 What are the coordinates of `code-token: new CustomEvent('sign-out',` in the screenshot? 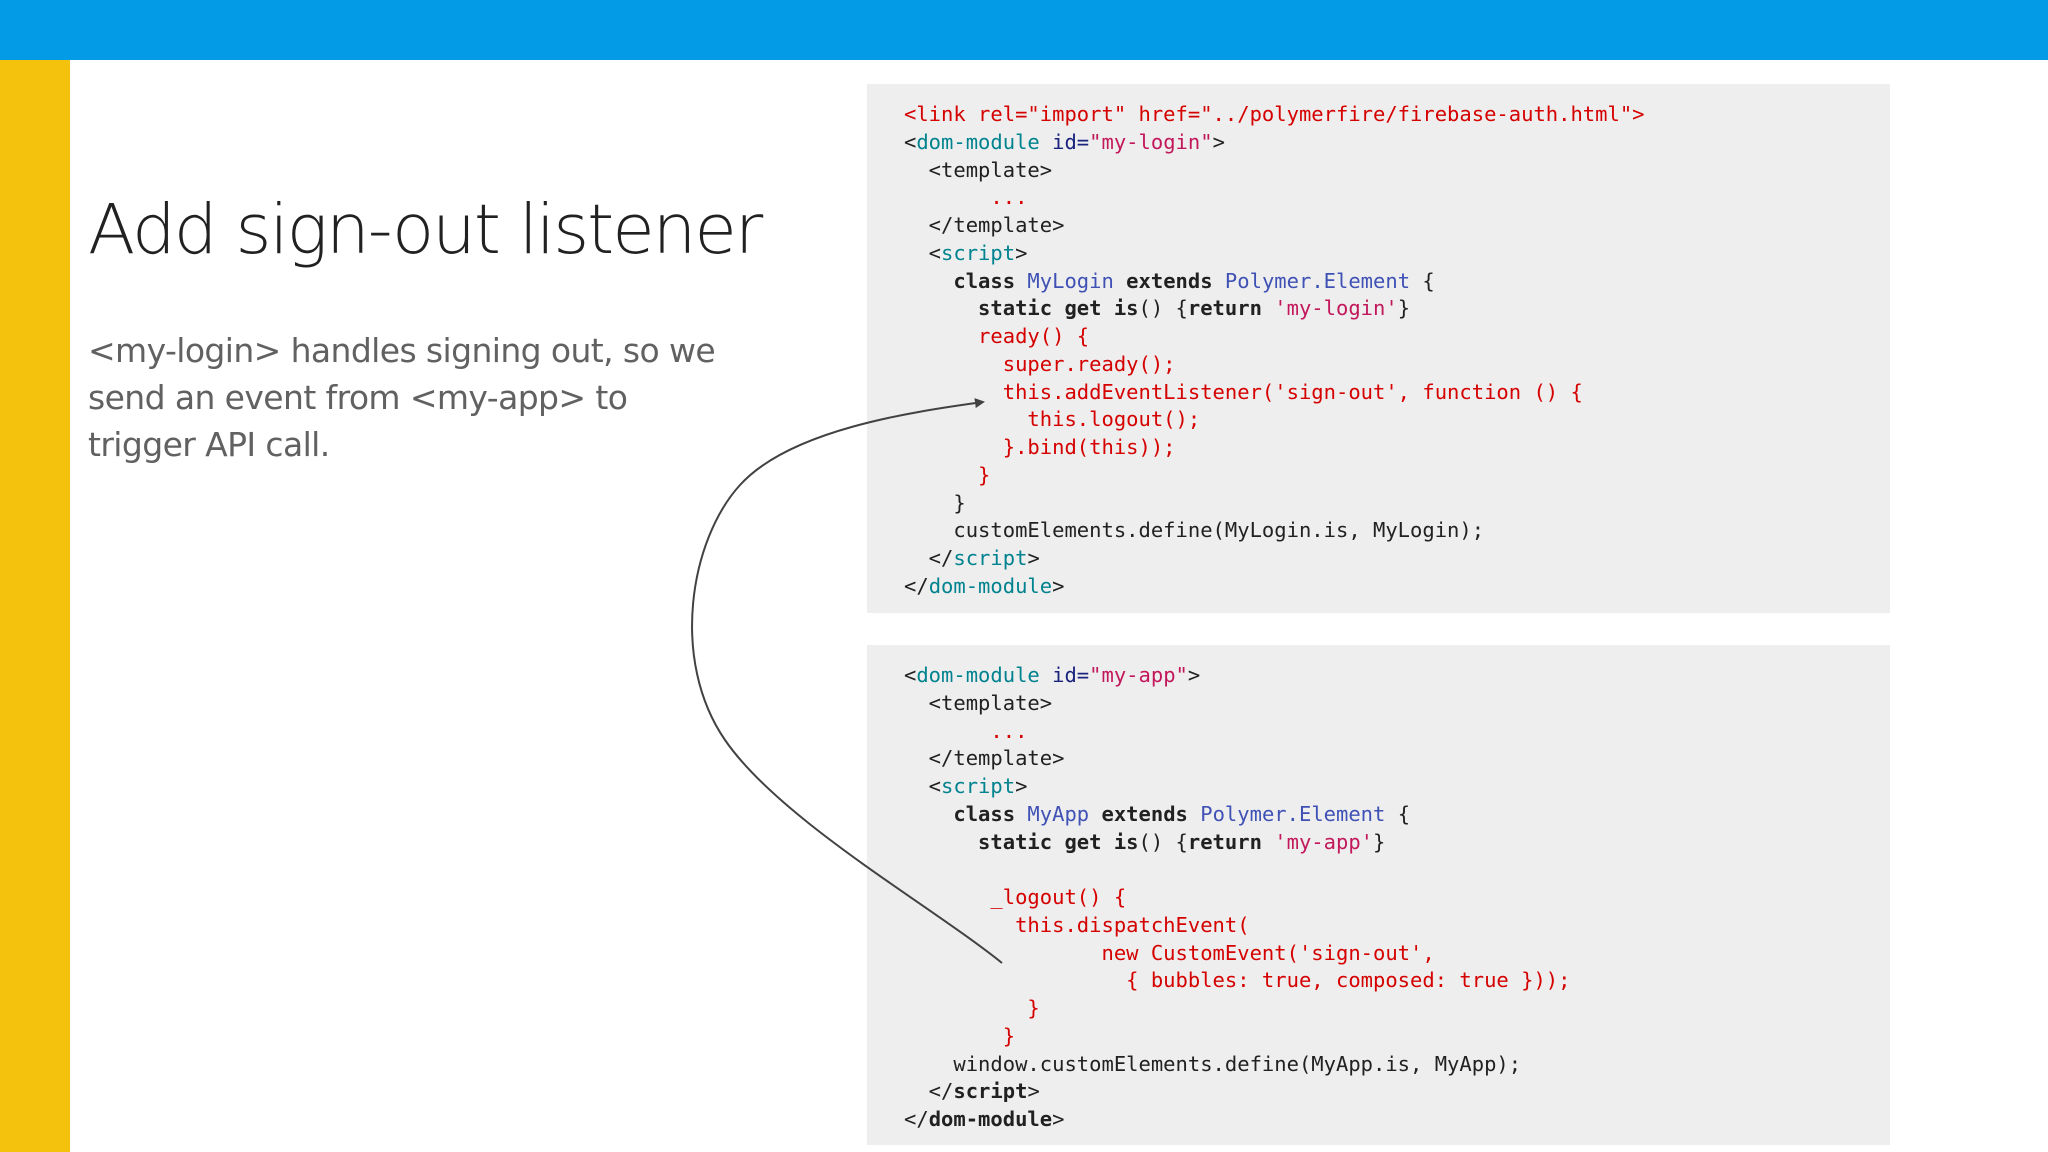 It's located at (1169, 952).